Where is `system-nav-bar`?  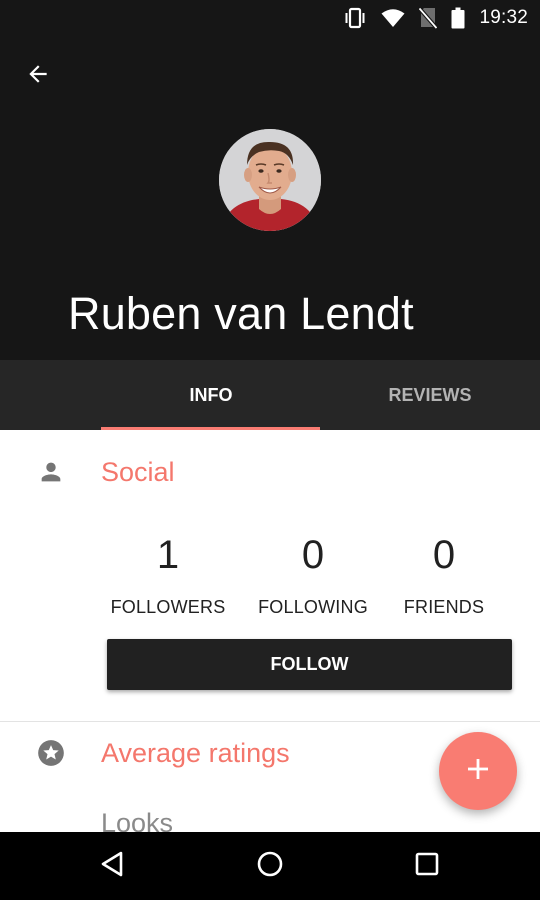
system-nav-bar is located at coordinates (270, 866).